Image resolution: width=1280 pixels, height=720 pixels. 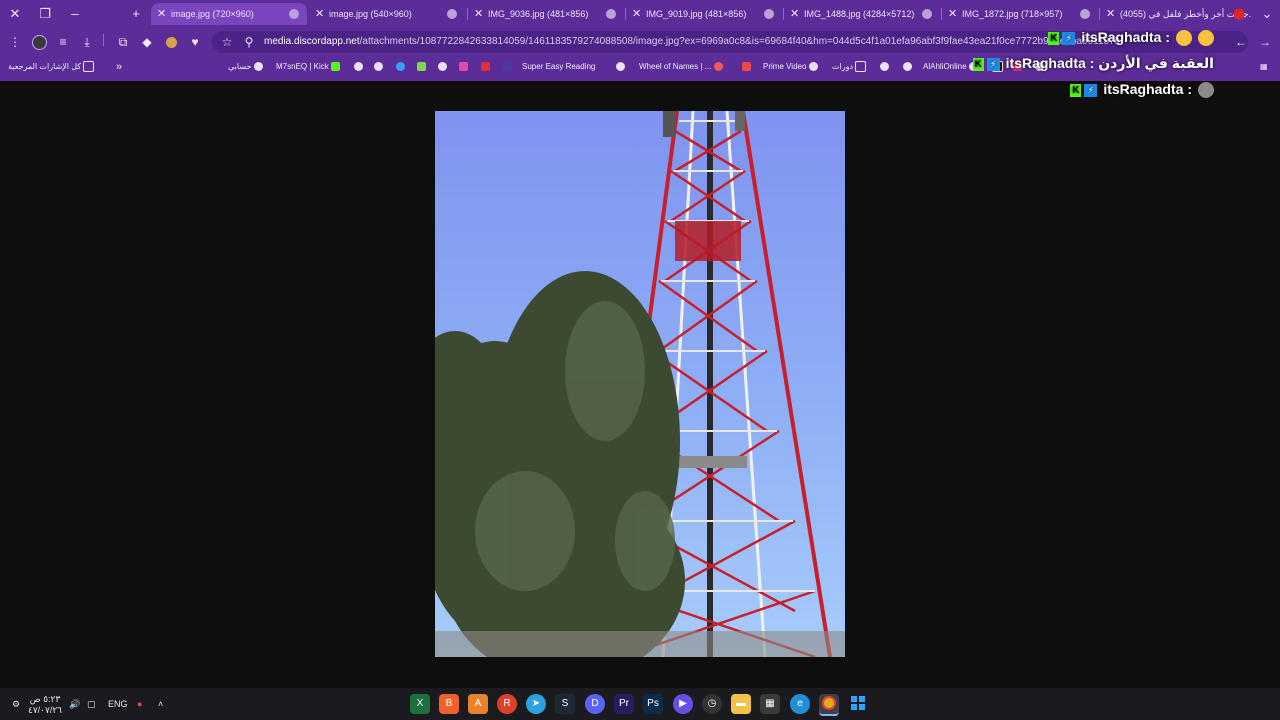 What do you see at coordinates (683, 704) in the screenshot?
I see `media-player-icon: ▶` at bounding box center [683, 704].